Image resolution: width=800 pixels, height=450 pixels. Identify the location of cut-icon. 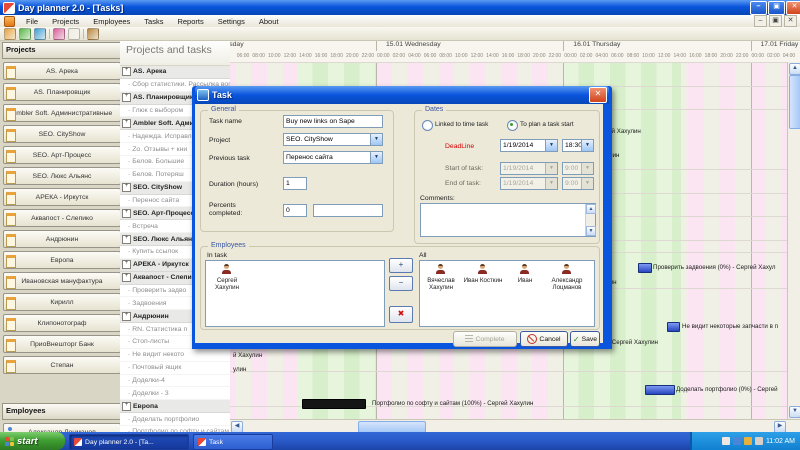
(59, 33).